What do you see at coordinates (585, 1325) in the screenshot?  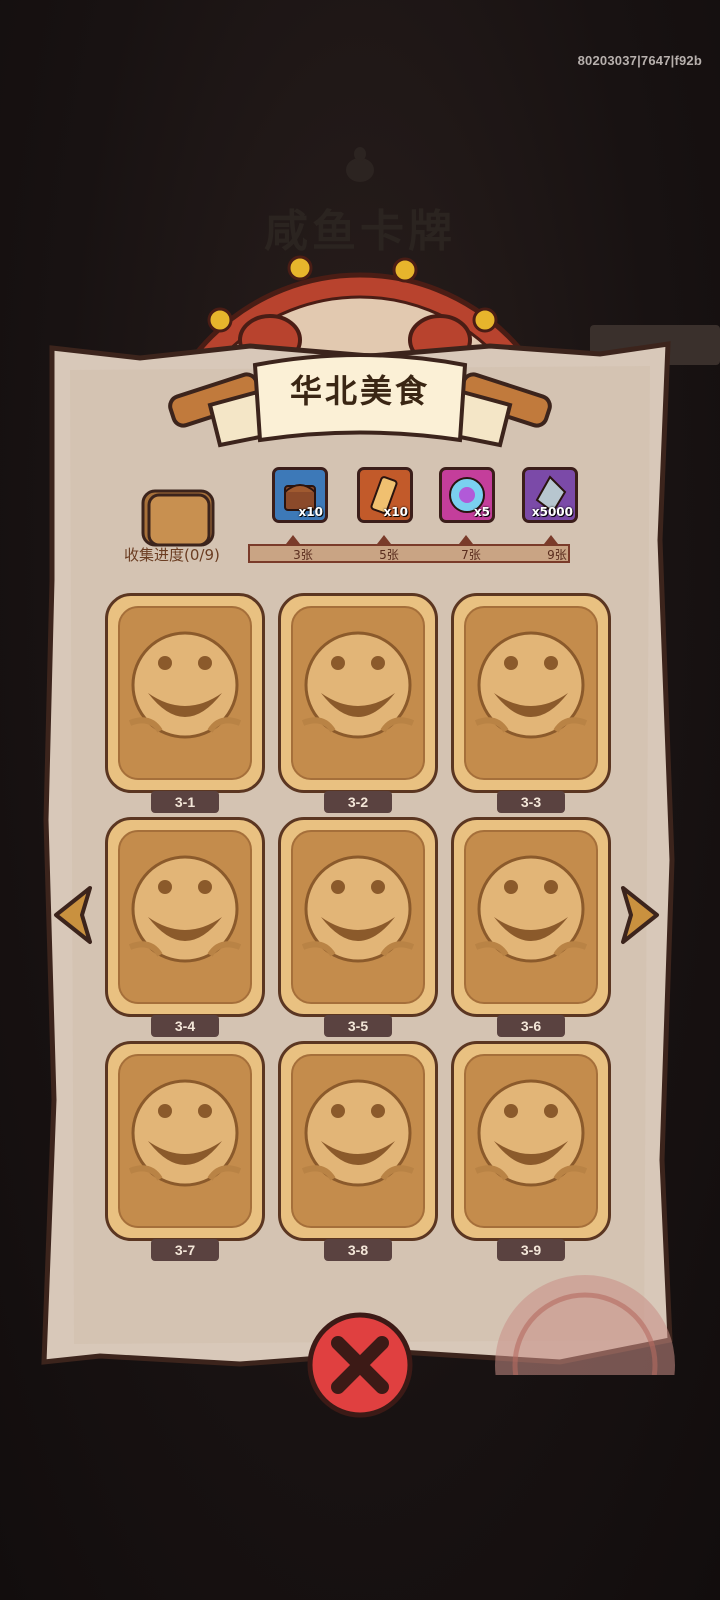 I see `wax-seal-stamp` at bounding box center [585, 1325].